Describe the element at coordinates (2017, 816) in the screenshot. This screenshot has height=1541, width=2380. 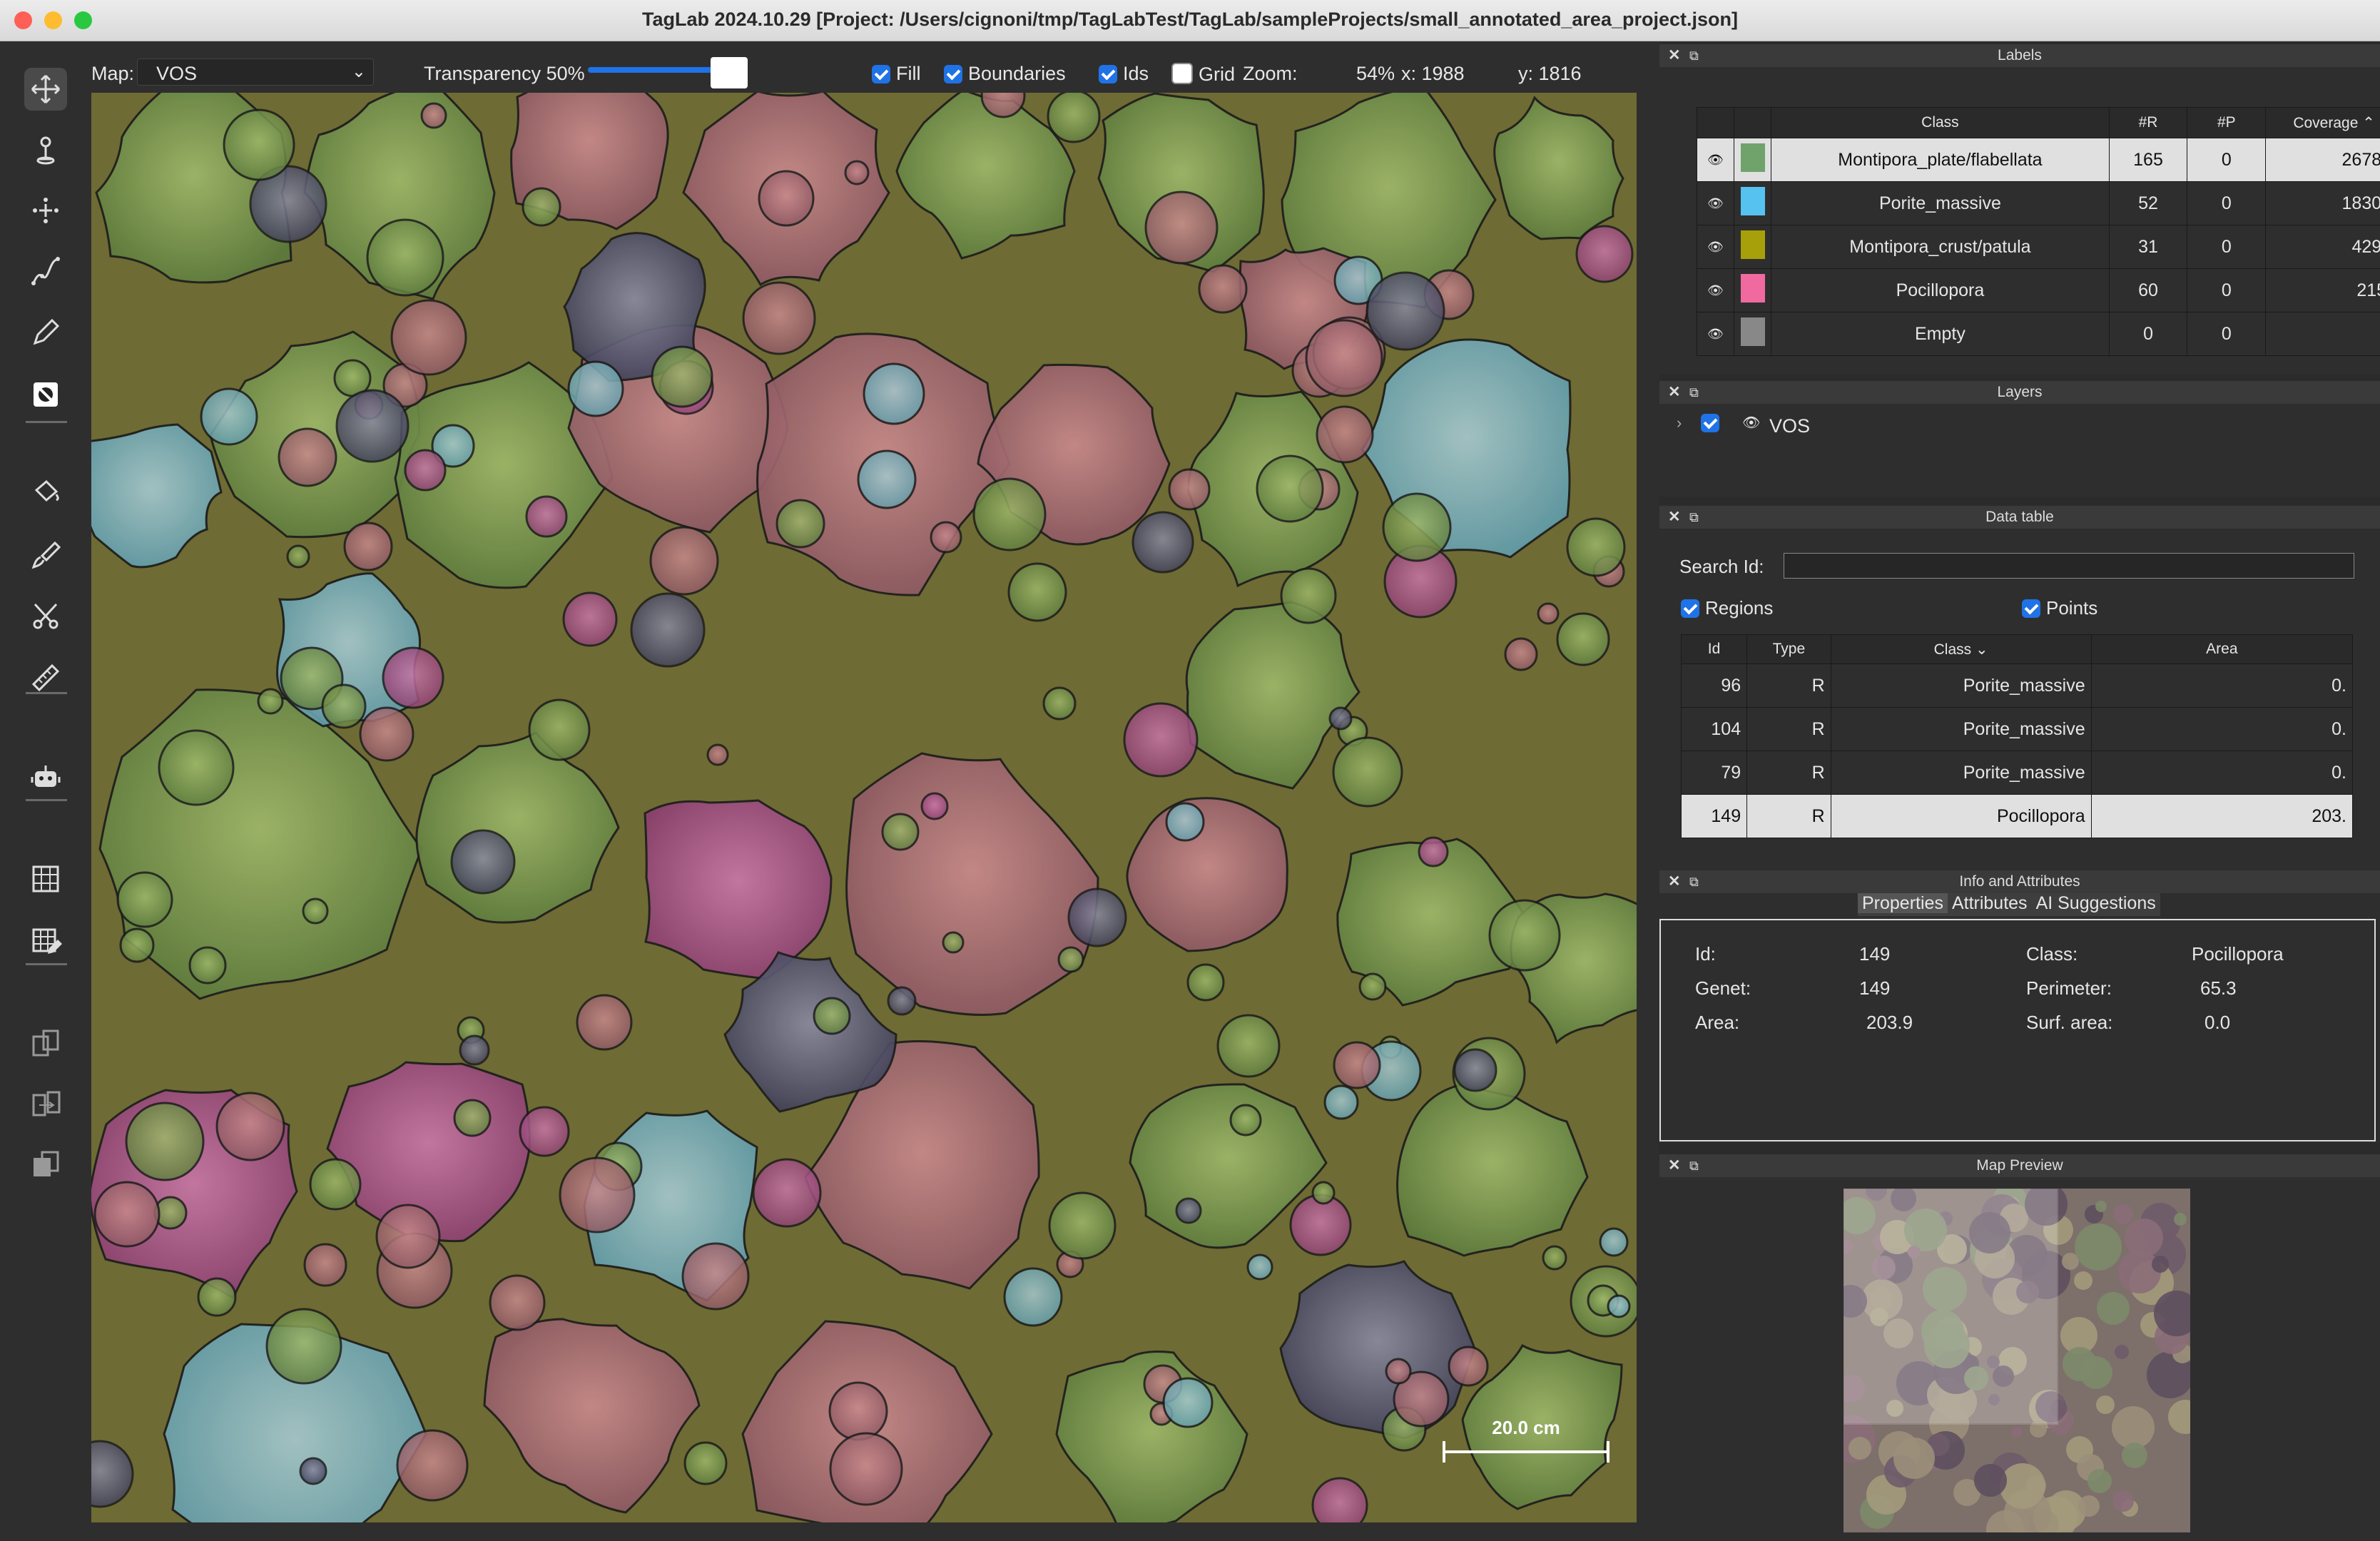
I see `data-table-row: 149 R Pocillopora 203.` at that location.